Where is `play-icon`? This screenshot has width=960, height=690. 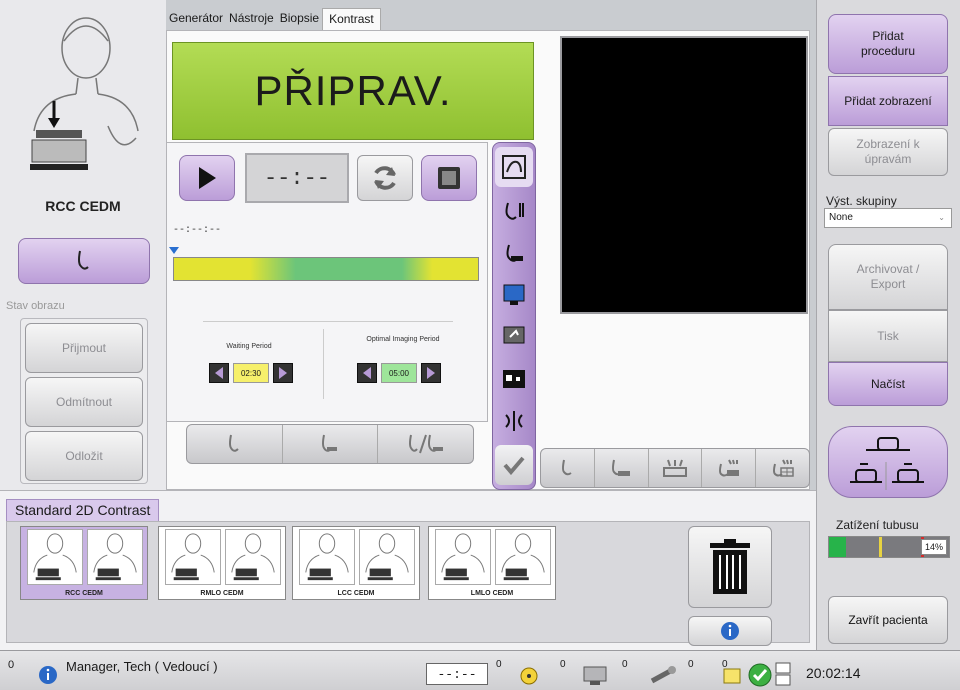 play-icon is located at coordinates (207, 178).